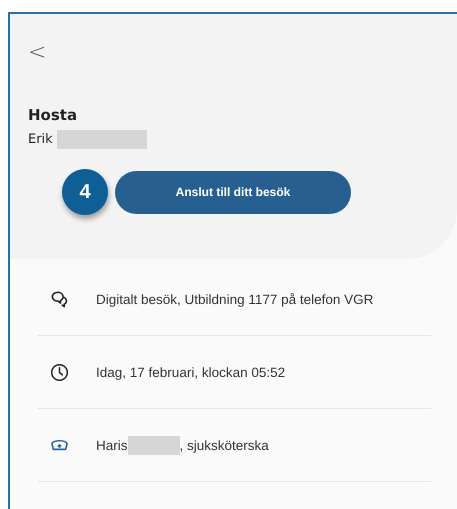 The height and width of the screenshot is (509, 457). What do you see at coordinates (85, 192) in the screenshot?
I see `step-badge: 4` at bounding box center [85, 192].